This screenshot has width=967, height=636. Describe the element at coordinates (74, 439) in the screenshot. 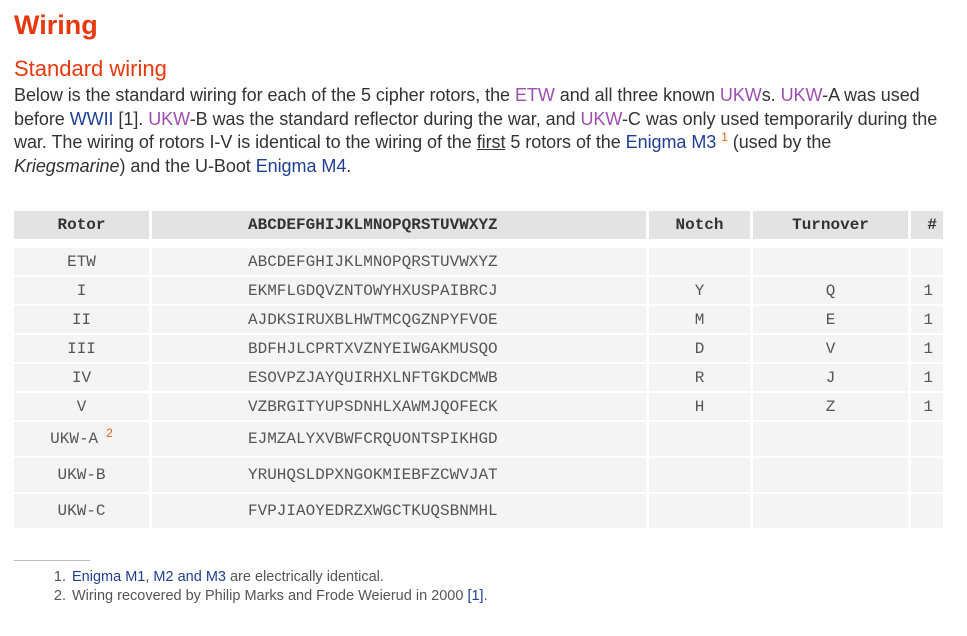

I see `cell-rotor-text: UKW-A` at that location.